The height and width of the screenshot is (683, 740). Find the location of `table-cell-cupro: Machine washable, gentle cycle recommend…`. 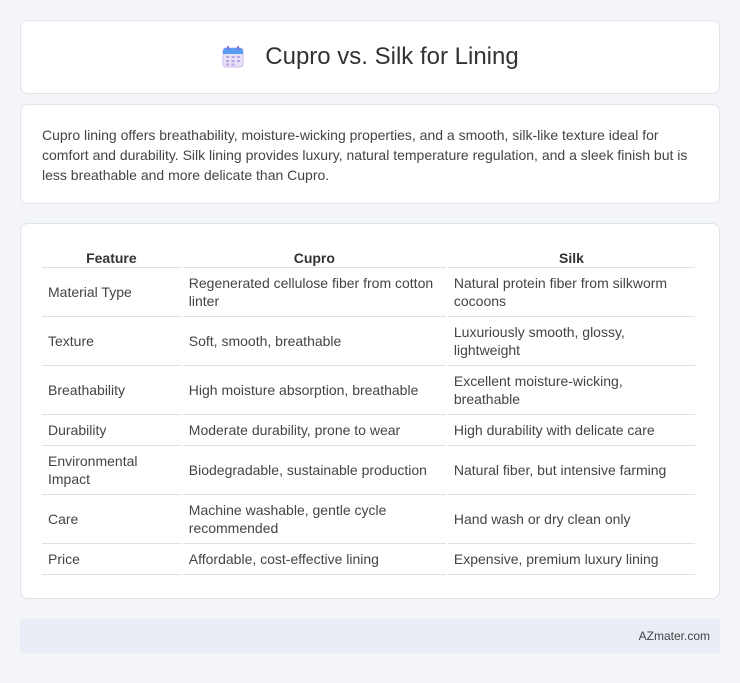

table-cell-cupro: Machine washable, gentle cycle recommend… is located at coordinates (314, 519).